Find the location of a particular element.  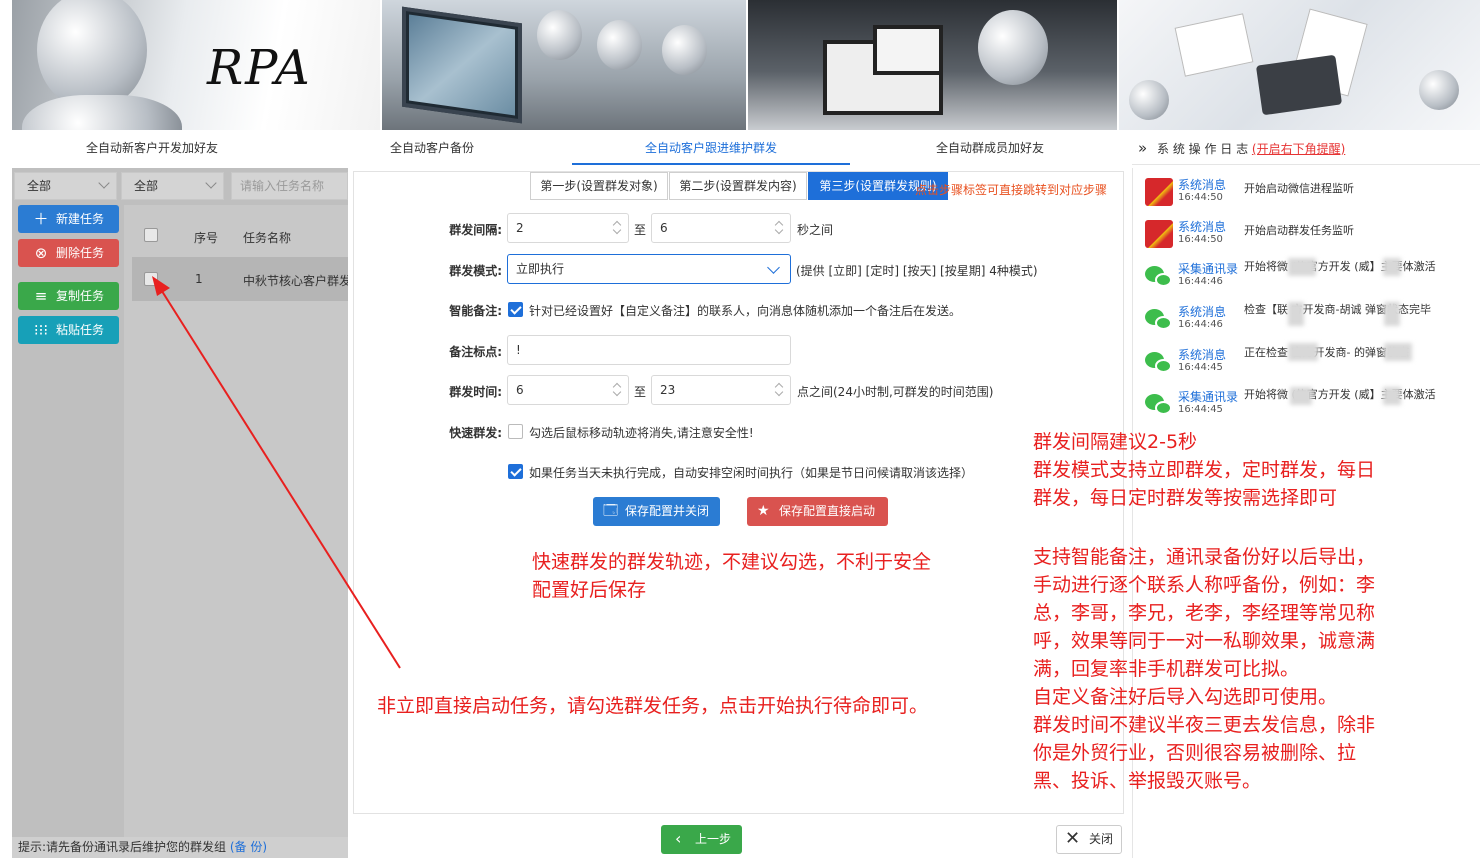

save-icon: 🗔 is located at coordinates (611, 511).